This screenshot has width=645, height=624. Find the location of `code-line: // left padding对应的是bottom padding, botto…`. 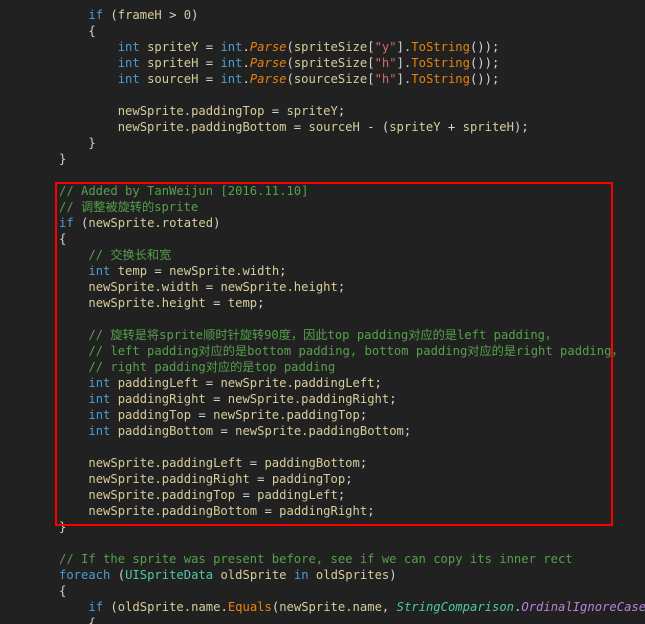

code-line: // left padding对应的是bottom padding, botto… is located at coordinates (322, 351).